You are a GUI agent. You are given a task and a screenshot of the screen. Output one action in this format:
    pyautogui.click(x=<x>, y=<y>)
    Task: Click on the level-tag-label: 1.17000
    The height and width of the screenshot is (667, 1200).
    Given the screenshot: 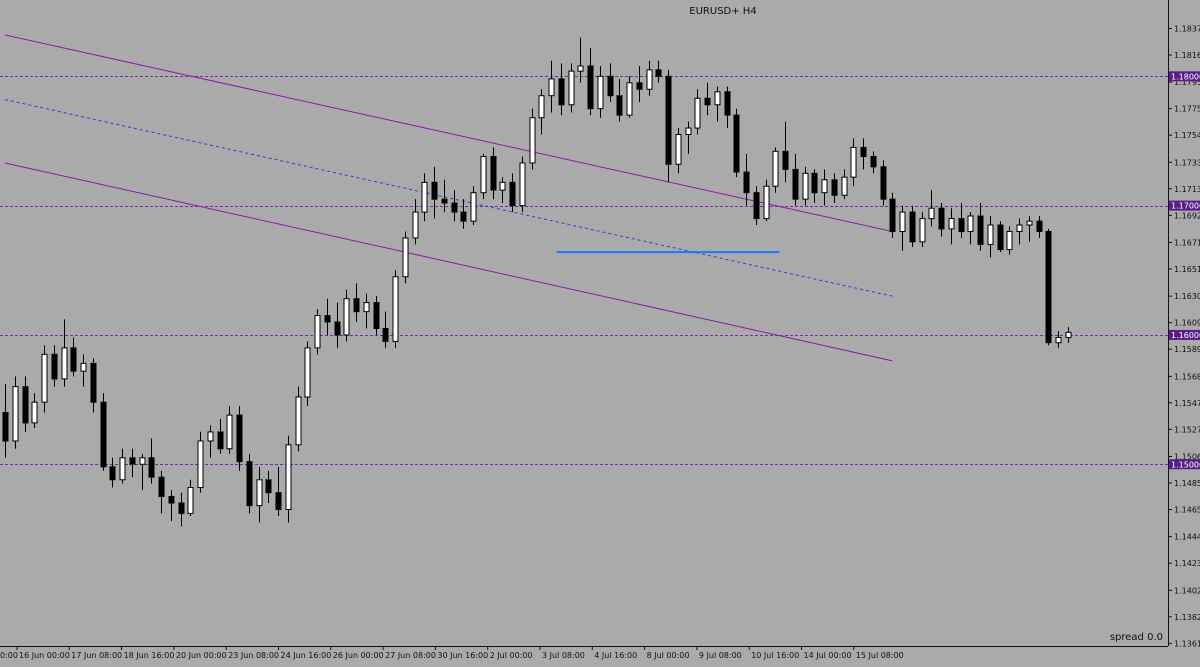 What is the action you would take?
    pyautogui.click(x=1185, y=206)
    